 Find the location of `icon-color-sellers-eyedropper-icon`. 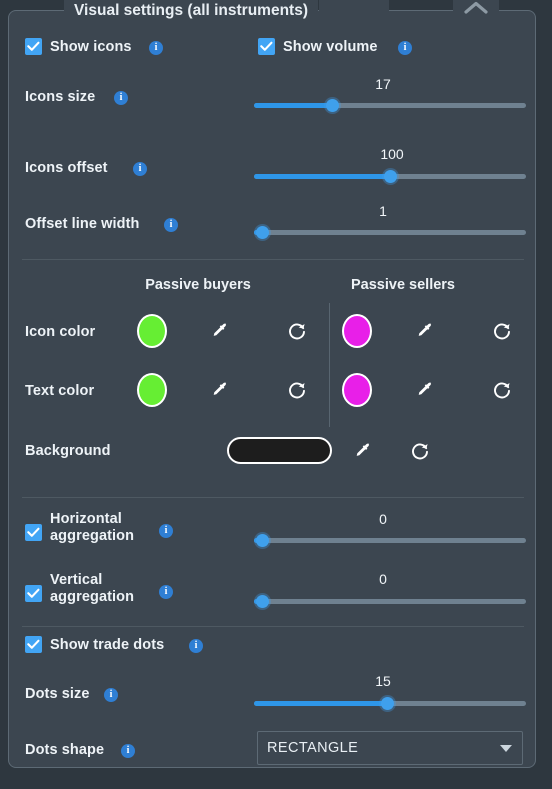

icon-color-sellers-eyedropper-icon is located at coordinates (425, 331).